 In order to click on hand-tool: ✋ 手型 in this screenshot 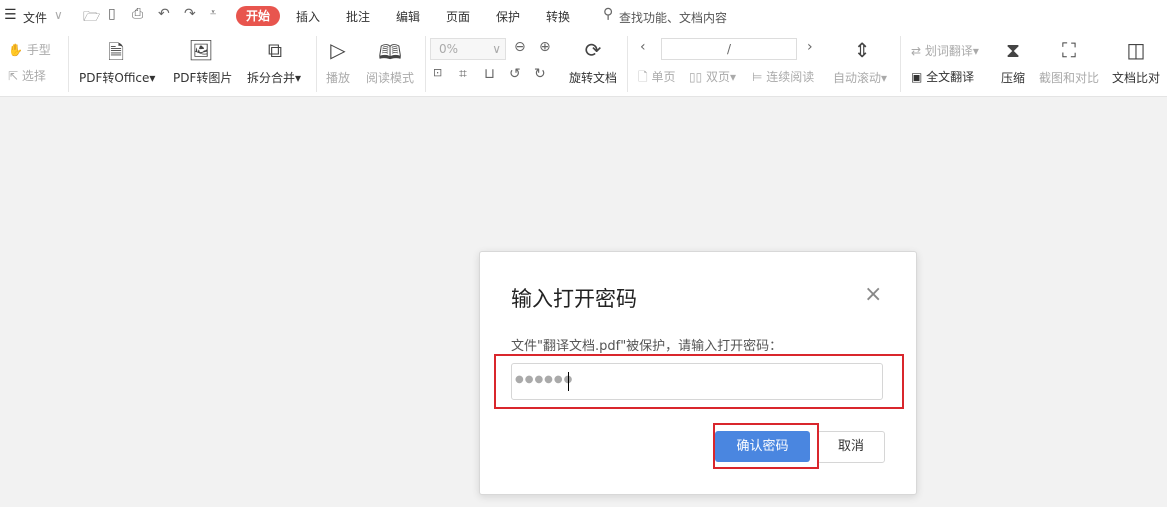, I will do `click(29, 49)`.